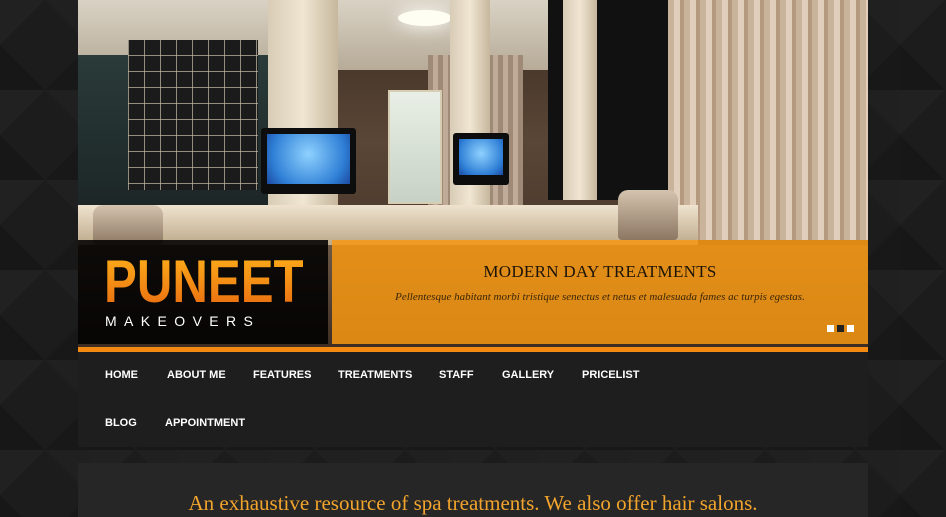 The image size is (946, 517). I want to click on slide-image-monitor-left, so click(308, 161).